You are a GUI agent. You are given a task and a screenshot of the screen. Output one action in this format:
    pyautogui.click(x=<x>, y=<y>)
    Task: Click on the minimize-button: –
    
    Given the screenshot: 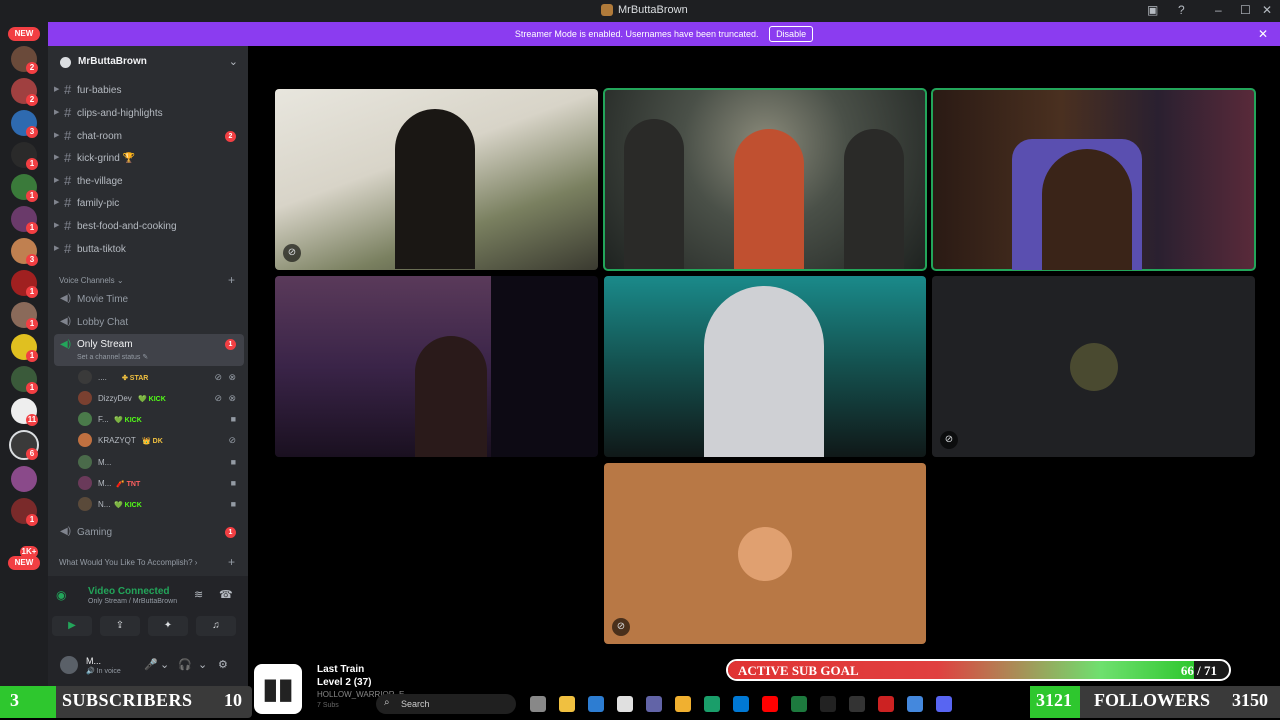 What is the action you would take?
    pyautogui.click(x=1218, y=10)
    